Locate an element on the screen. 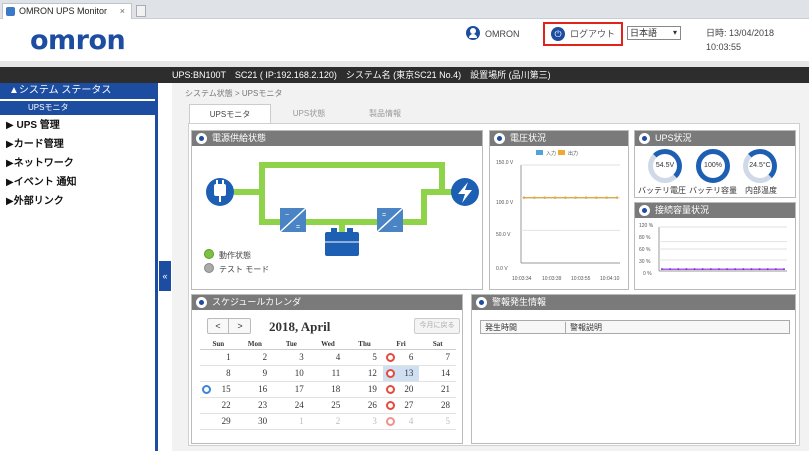 This screenshot has width=809, height=451. sidebar-item-network: ▶ネットワーク is located at coordinates (40, 164).